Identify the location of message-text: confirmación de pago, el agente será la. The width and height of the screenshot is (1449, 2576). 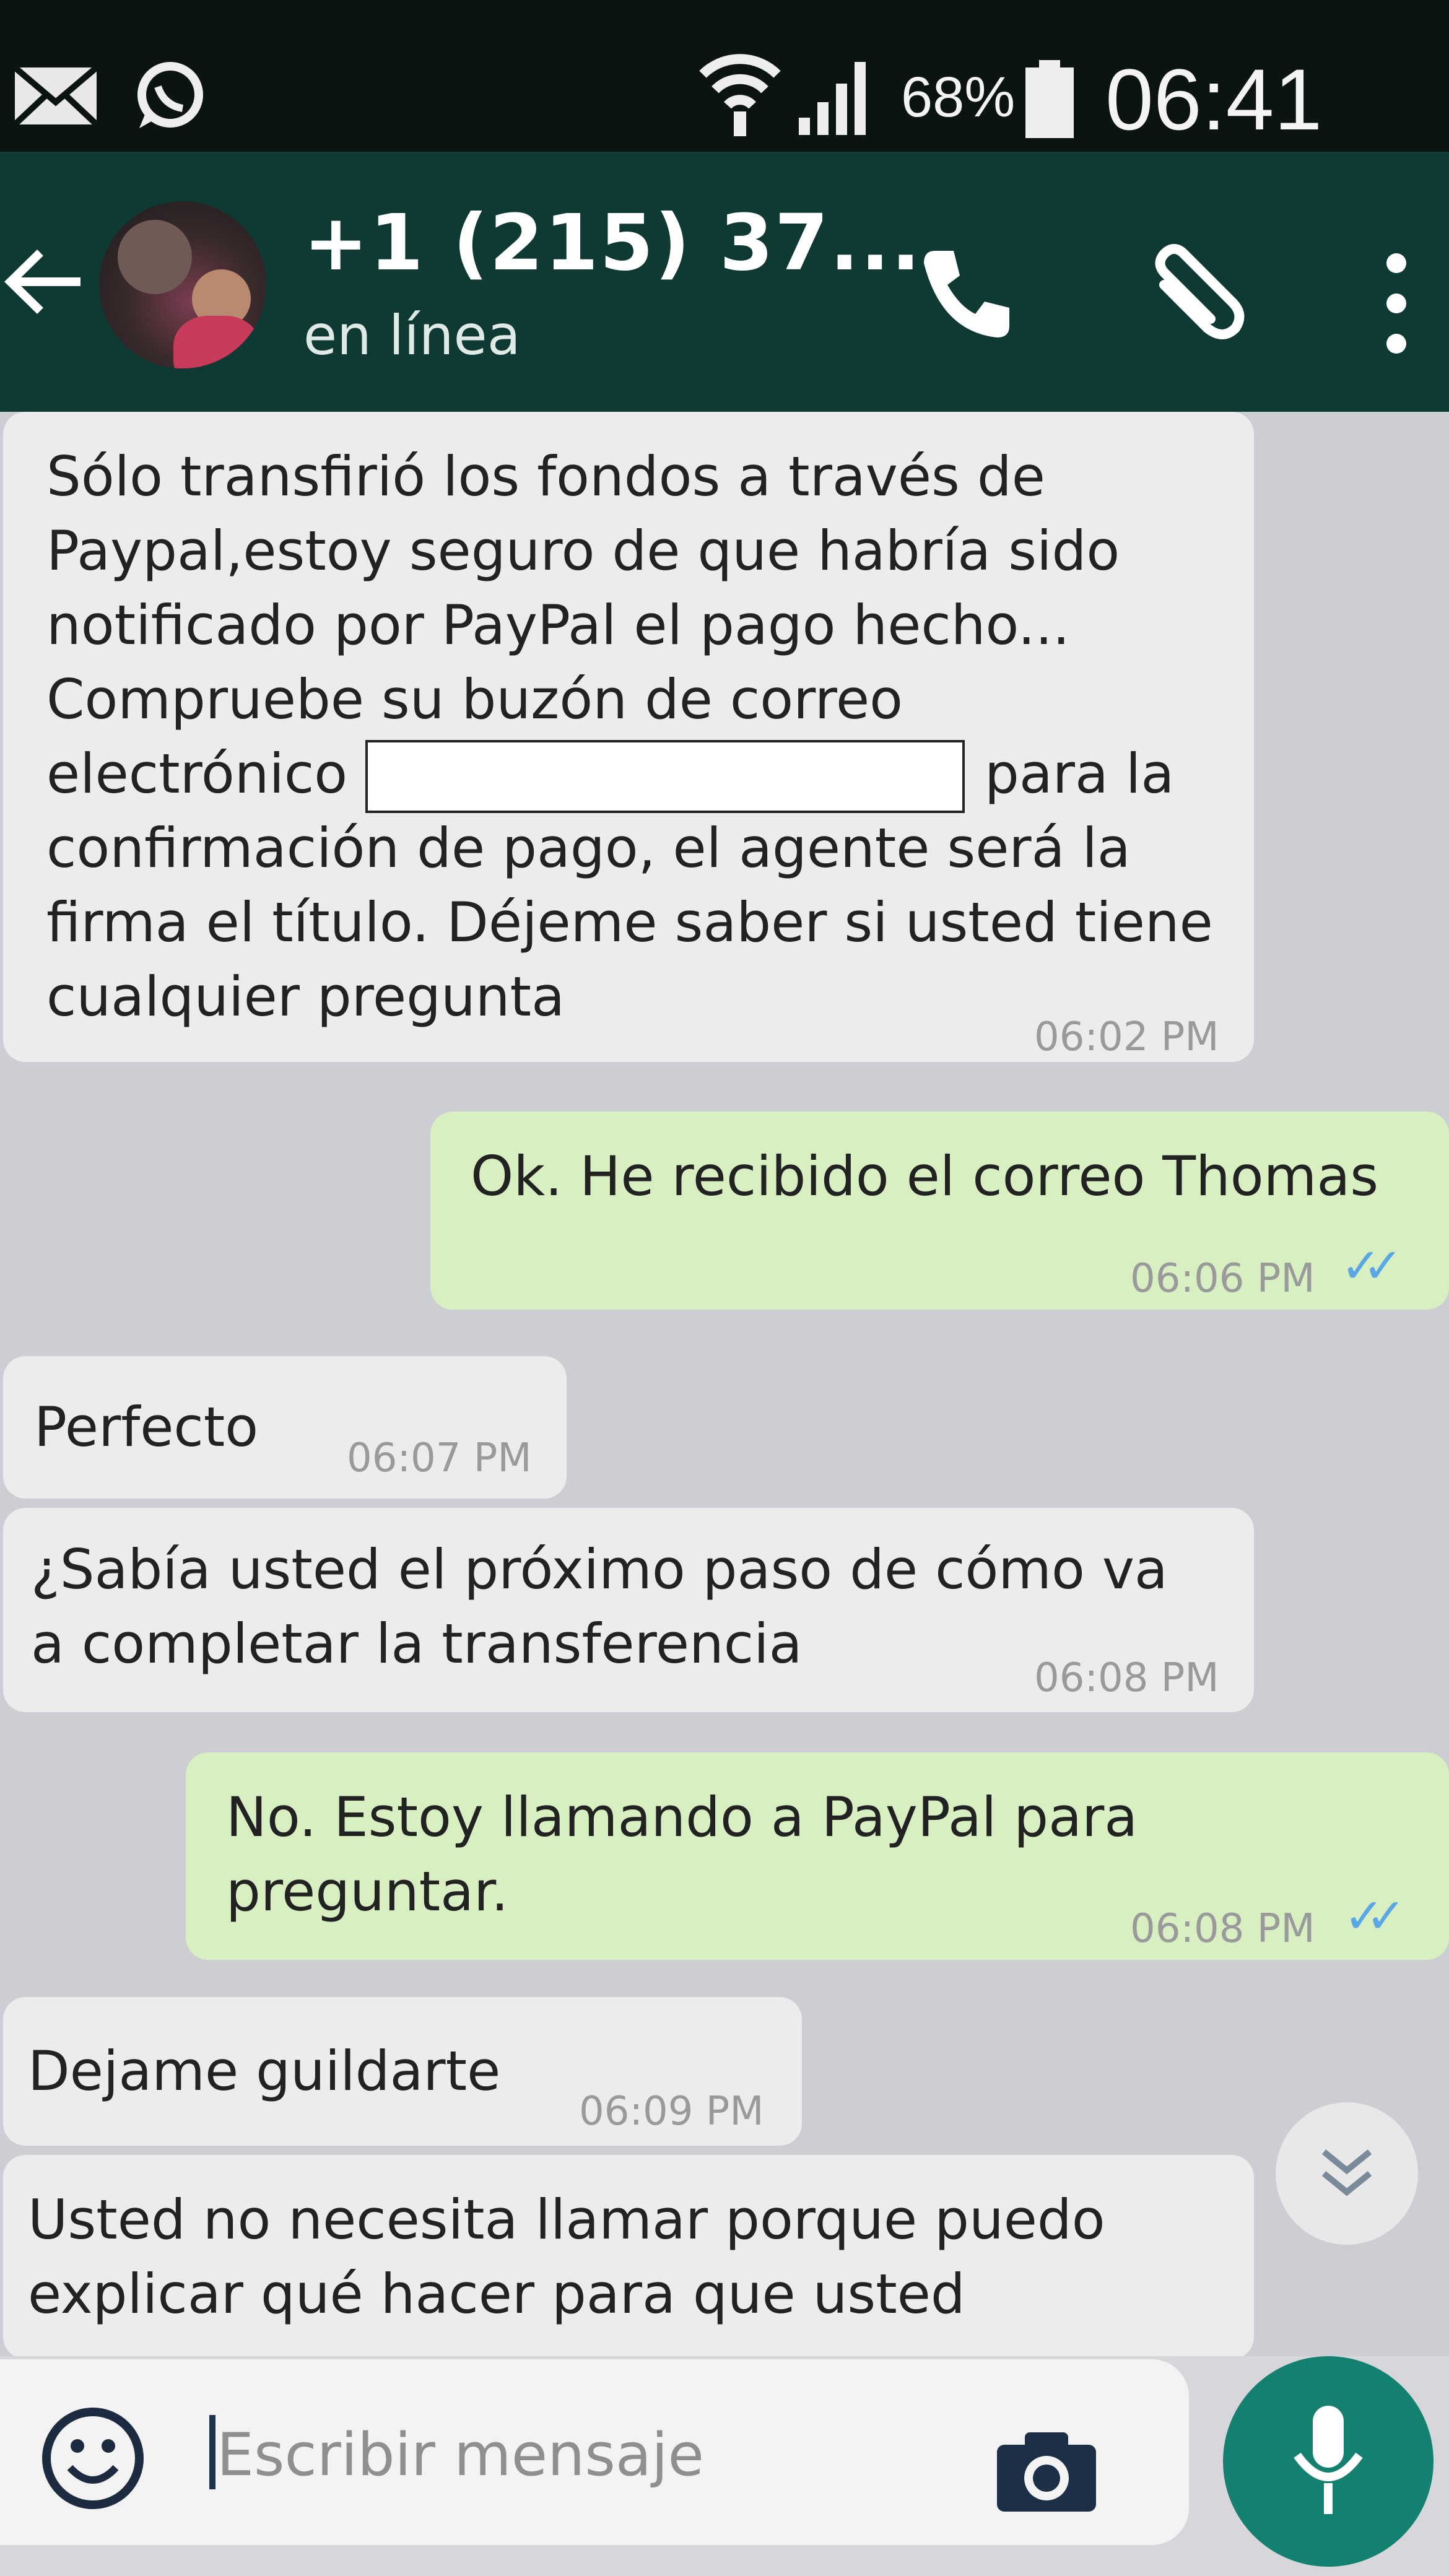
(588, 848).